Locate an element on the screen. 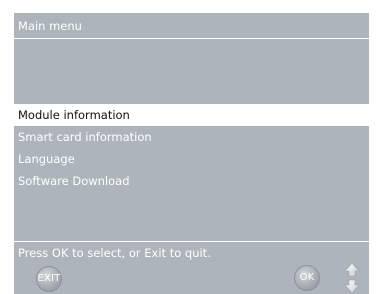  menu-item-software-download: Software Download is located at coordinates (191, 181).